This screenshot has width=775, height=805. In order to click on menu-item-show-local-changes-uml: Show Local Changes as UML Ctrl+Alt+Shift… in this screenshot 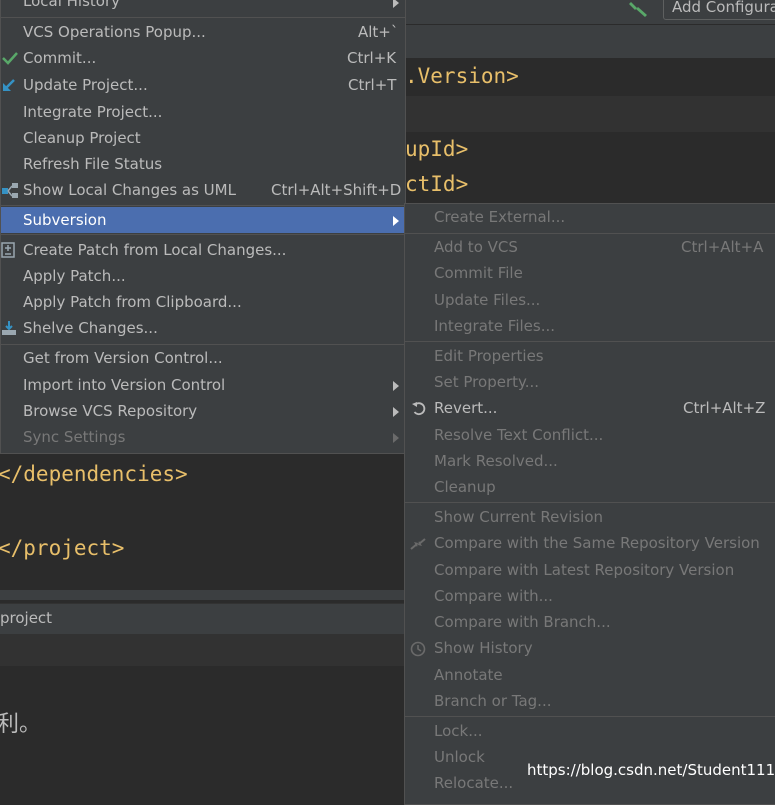, I will do `click(203, 191)`.